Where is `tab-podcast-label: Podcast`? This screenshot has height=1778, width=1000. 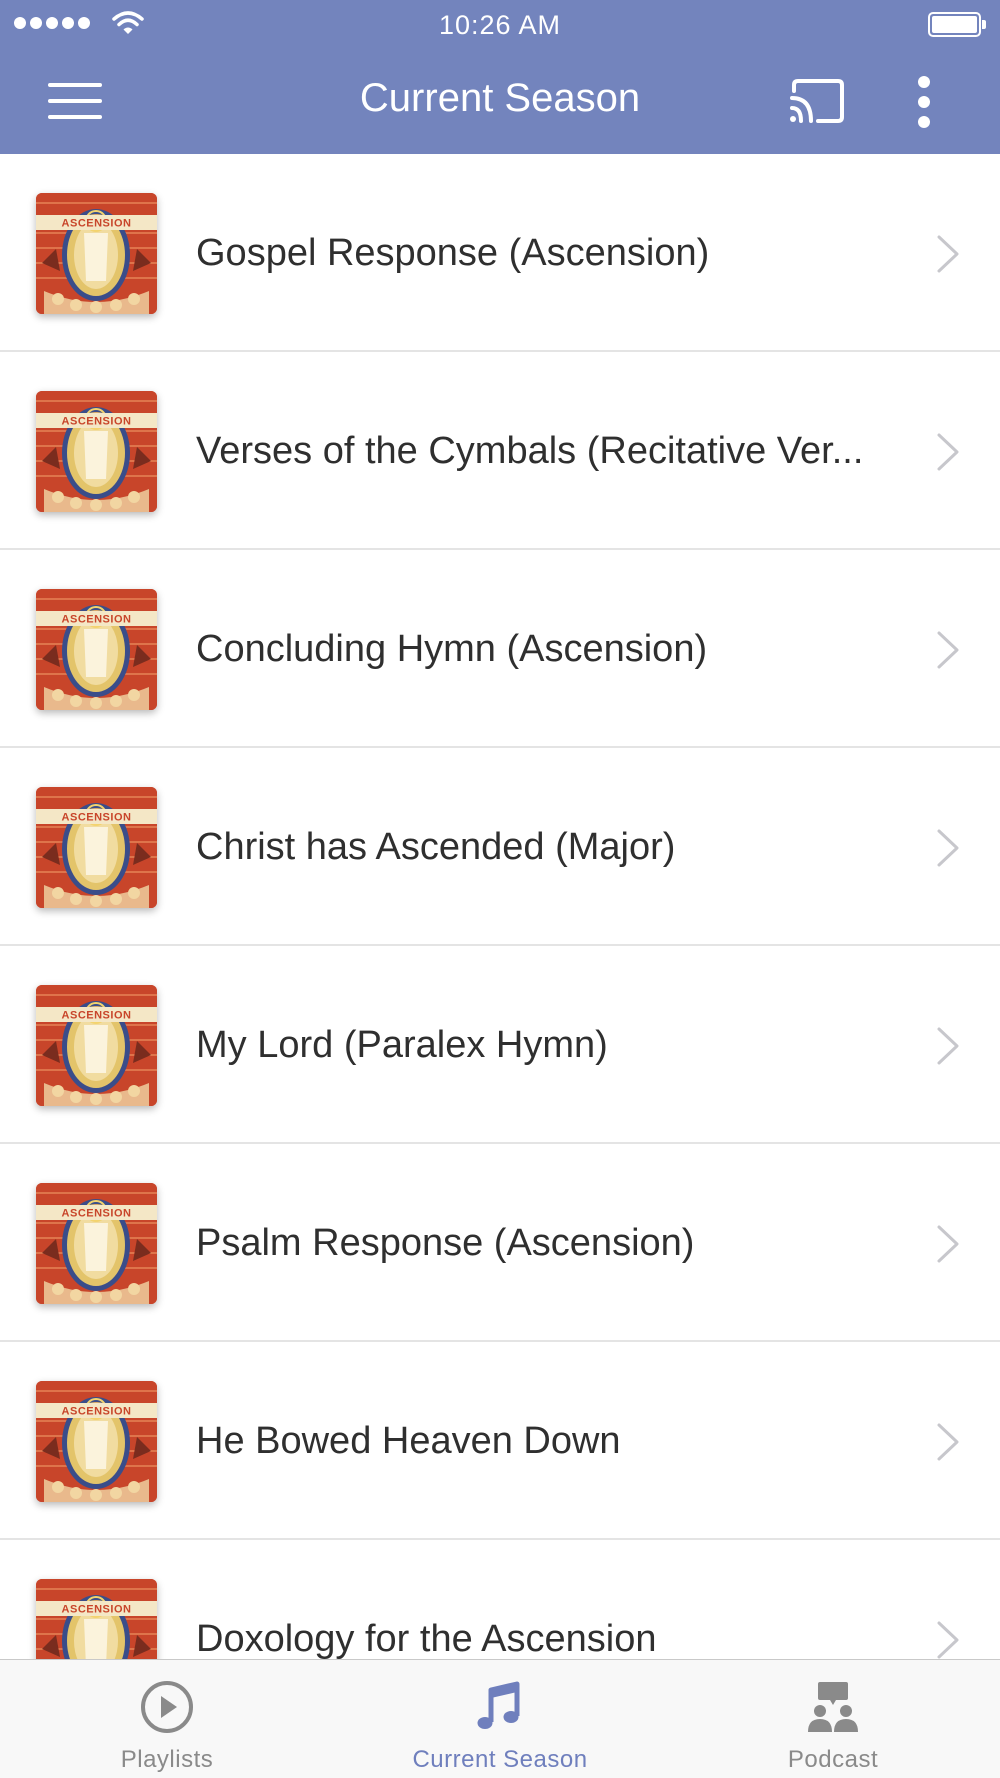
tab-podcast-label: Podcast is located at coordinates (833, 1759).